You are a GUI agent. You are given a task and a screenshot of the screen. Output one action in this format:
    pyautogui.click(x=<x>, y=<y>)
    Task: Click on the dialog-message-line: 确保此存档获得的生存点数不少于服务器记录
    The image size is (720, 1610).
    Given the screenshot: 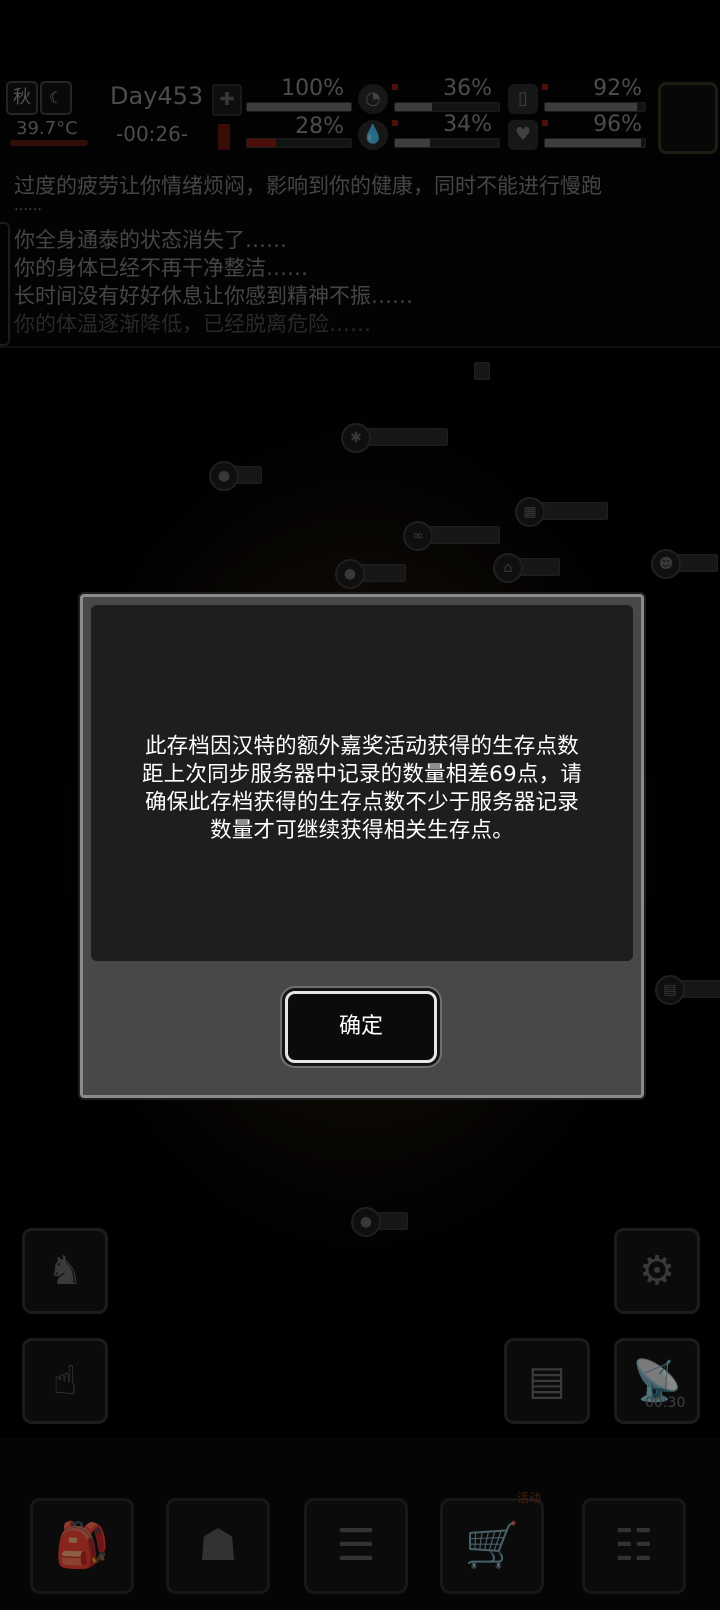 What is the action you would take?
    pyautogui.click(x=361, y=802)
    